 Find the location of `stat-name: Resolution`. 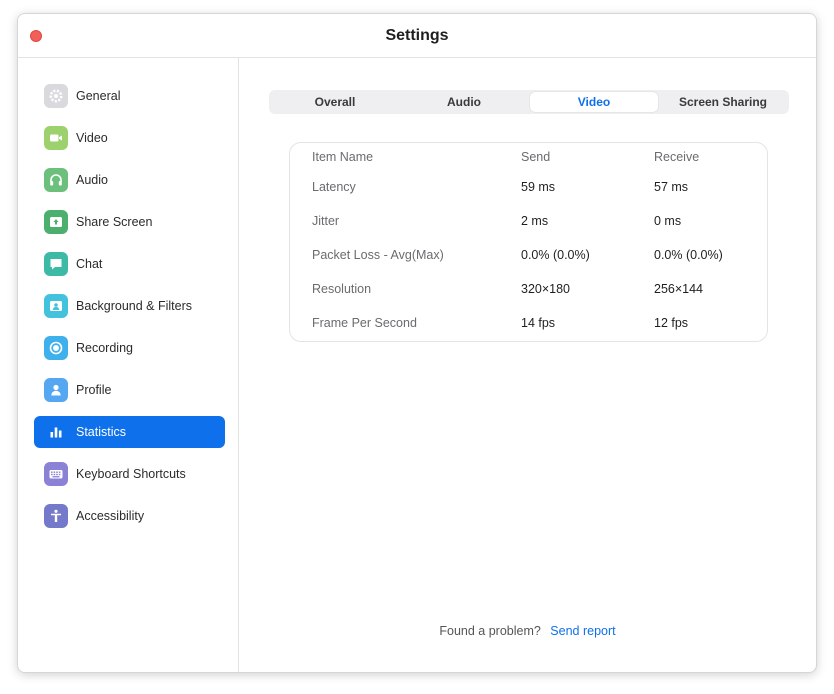

stat-name: Resolution is located at coordinates (342, 289).